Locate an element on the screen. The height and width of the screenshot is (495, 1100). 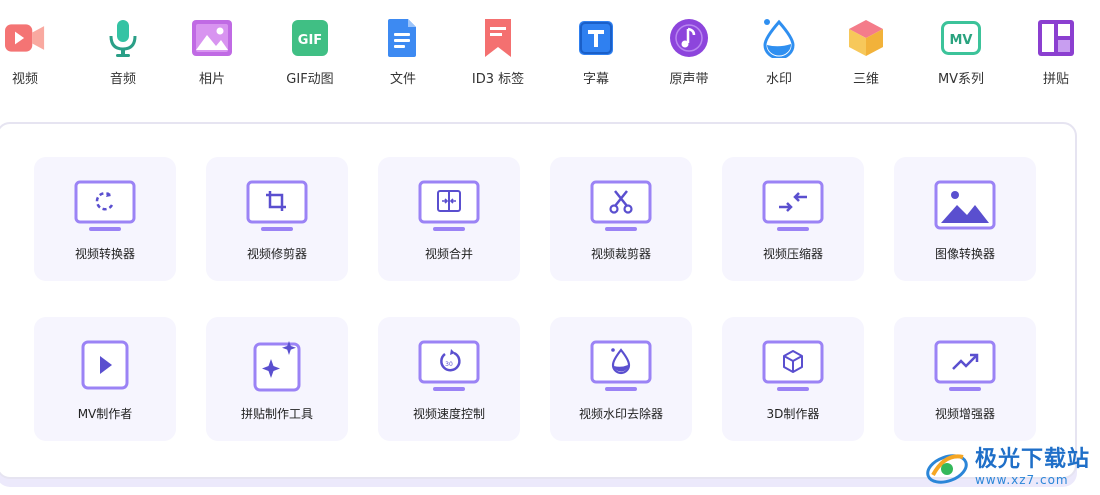
nav-item-mv: MV MV系列 is located at coordinates (961, 52).